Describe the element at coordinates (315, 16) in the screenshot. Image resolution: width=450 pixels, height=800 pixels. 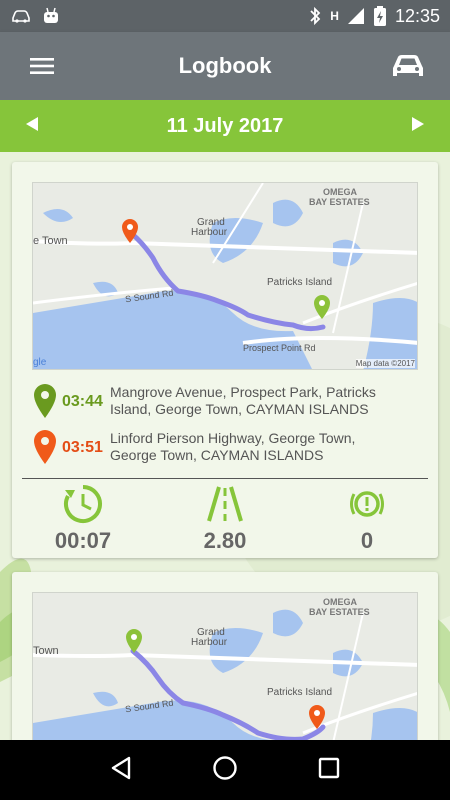
I see `bluetooth-icon` at that location.